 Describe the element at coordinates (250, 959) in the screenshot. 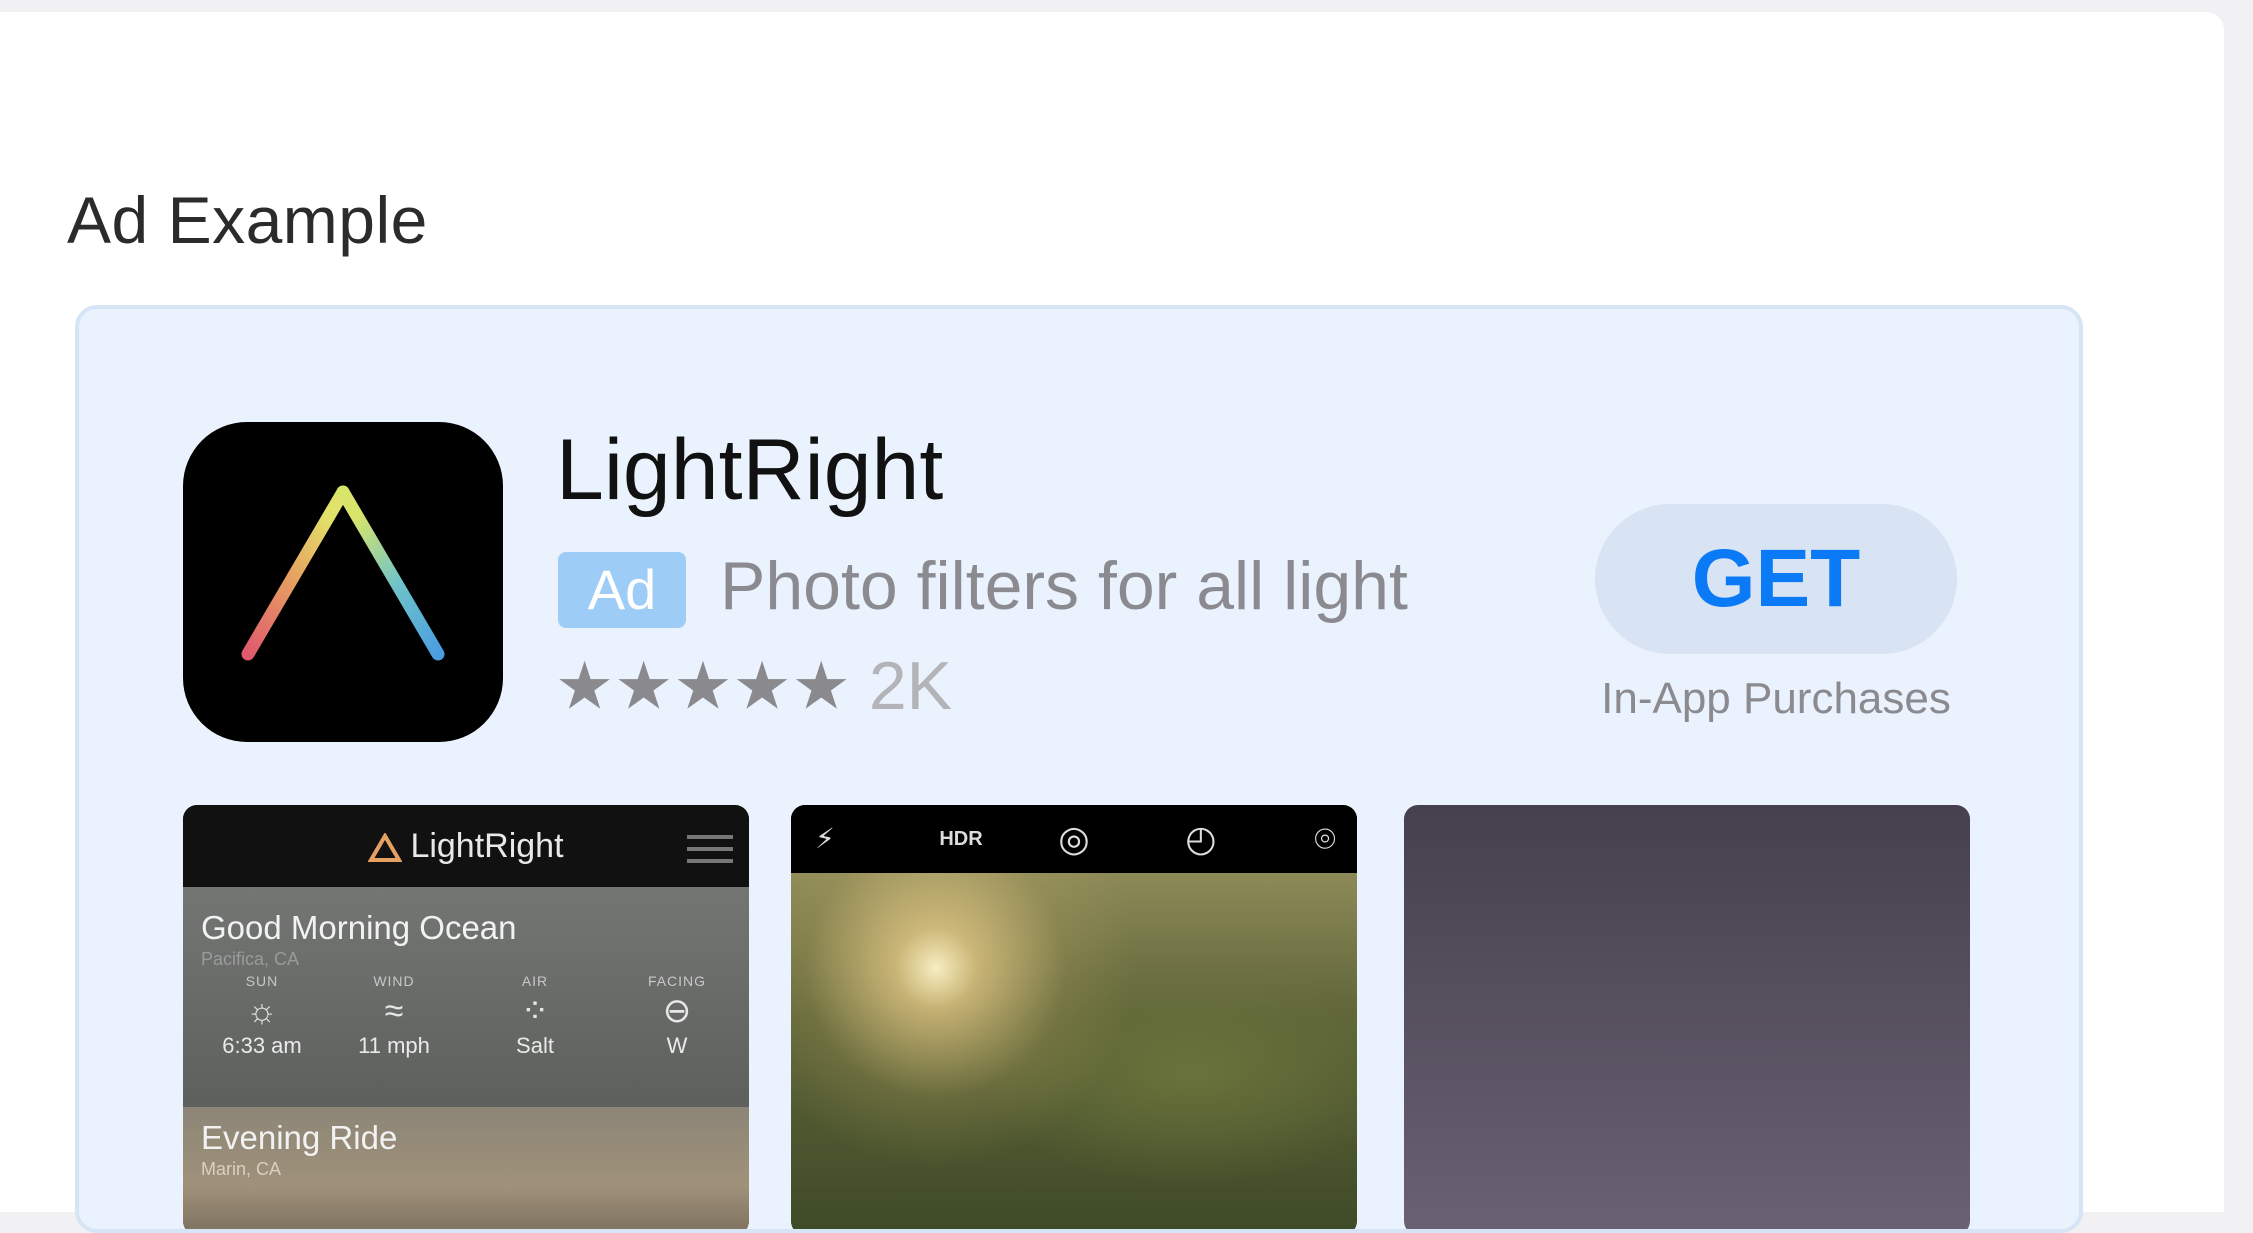

I see `card-location: Pacifica, CA` at that location.